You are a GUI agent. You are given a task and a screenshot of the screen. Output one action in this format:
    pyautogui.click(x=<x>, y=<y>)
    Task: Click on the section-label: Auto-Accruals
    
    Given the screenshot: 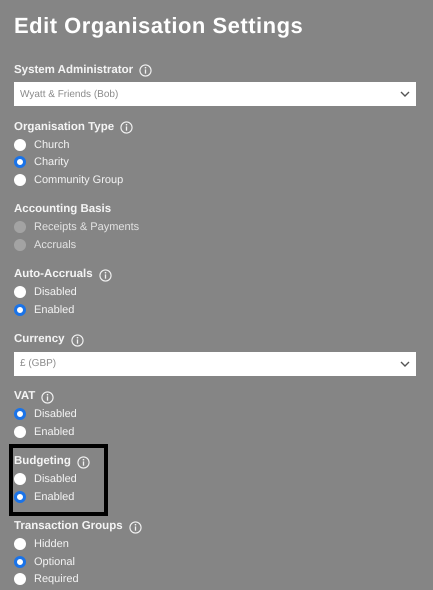 What is the action you would take?
    pyautogui.click(x=53, y=274)
    